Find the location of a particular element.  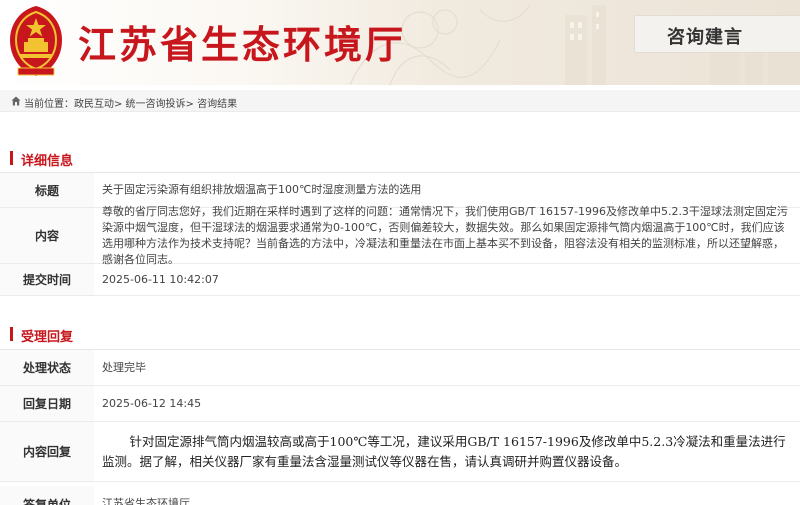

row-value: 2025-06-11 10:42:07 is located at coordinates (160, 279).